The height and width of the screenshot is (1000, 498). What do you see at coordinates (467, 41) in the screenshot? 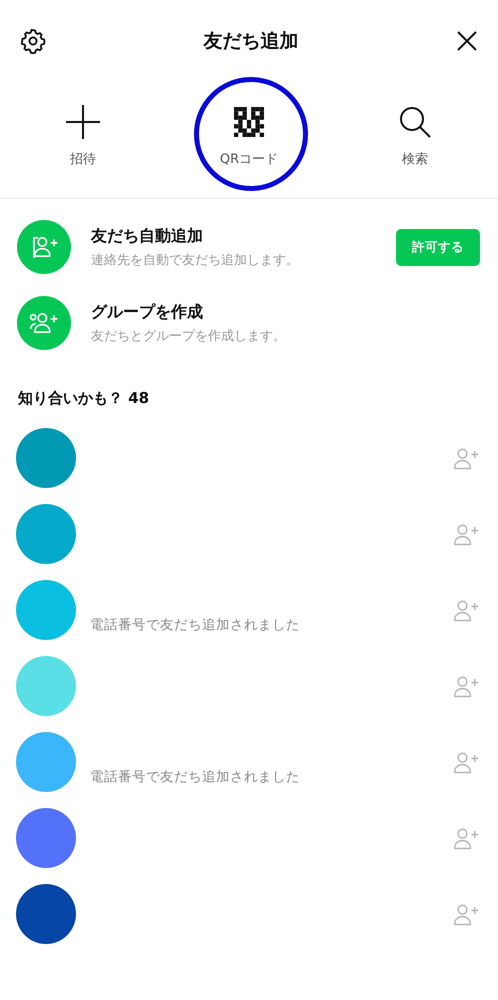
I see `close-icon` at bounding box center [467, 41].